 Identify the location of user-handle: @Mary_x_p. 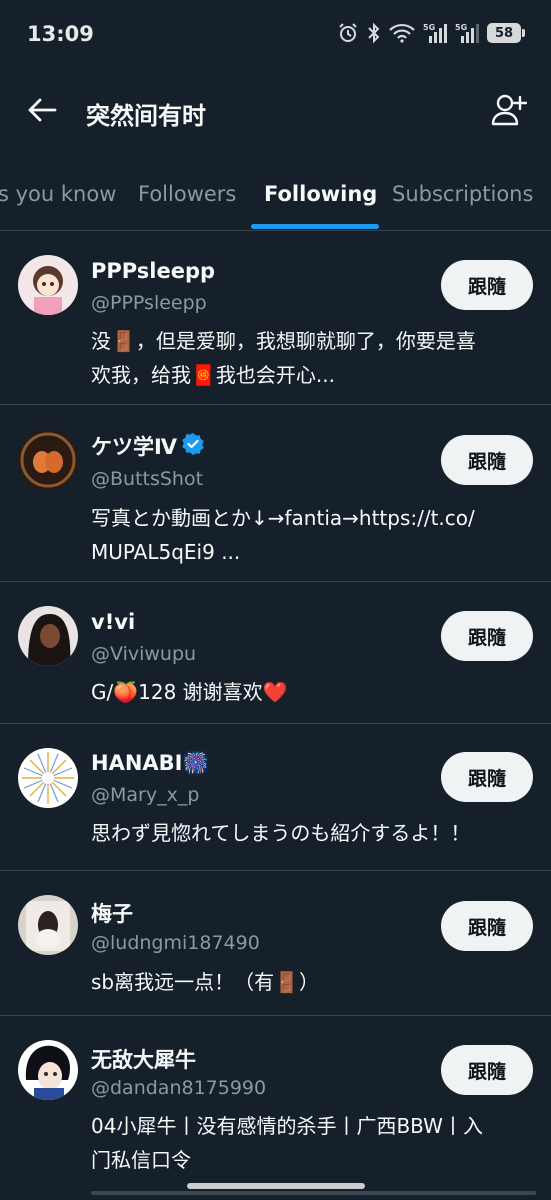
(145, 795).